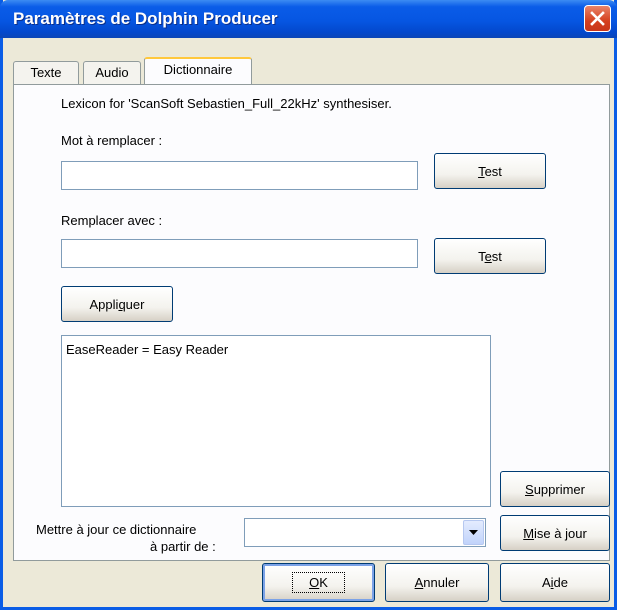 The height and width of the screenshot is (610, 617). What do you see at coordinates (112, 140) in the screenshot?
I see `word-to-replace-label: Mot à remplacer :` at bounding box center [112, 140].